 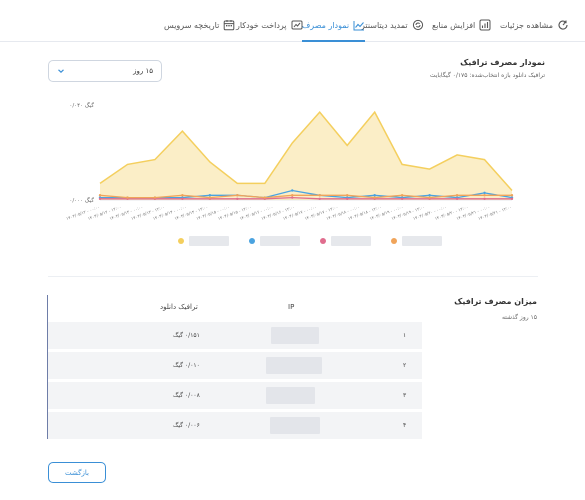 What do you see at coordinates (405, 395) in the screenshot?
I see `row-index: ۳` at bounding box center [405, 395].